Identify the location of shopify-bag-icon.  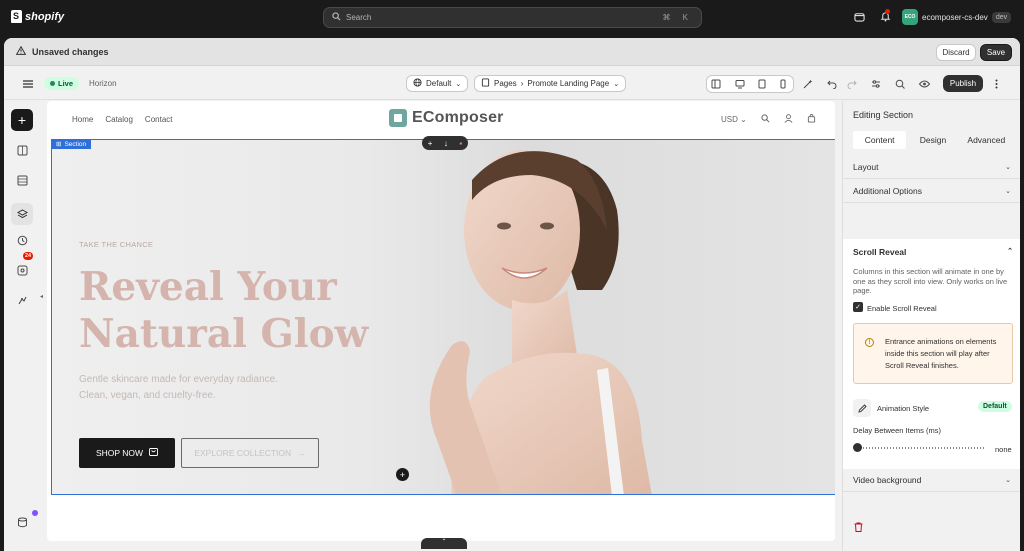
(16, 16).